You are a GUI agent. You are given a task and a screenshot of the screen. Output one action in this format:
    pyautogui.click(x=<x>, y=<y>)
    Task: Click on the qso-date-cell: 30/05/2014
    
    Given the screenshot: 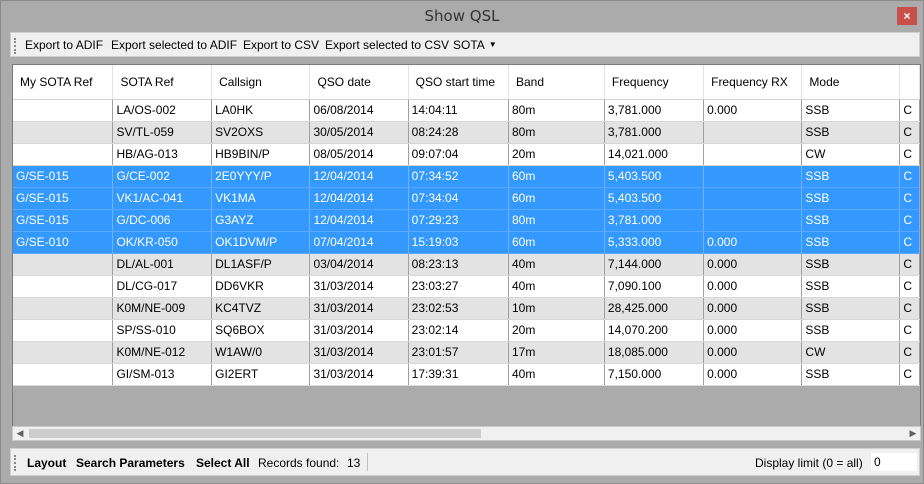 What is the action you would take?
    pyautogui.click(x=359, y=132)
    